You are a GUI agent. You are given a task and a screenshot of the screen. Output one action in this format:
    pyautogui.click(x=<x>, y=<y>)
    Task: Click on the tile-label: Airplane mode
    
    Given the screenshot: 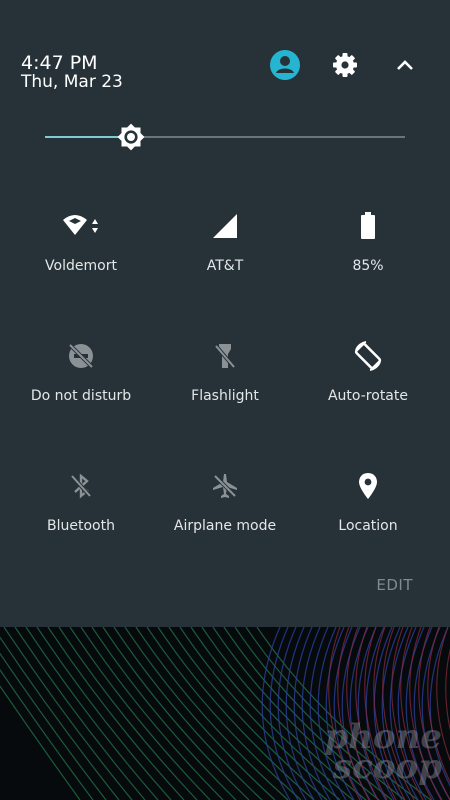 What is the action you would take?
    pyautogui.click(x=225, y=526)
    